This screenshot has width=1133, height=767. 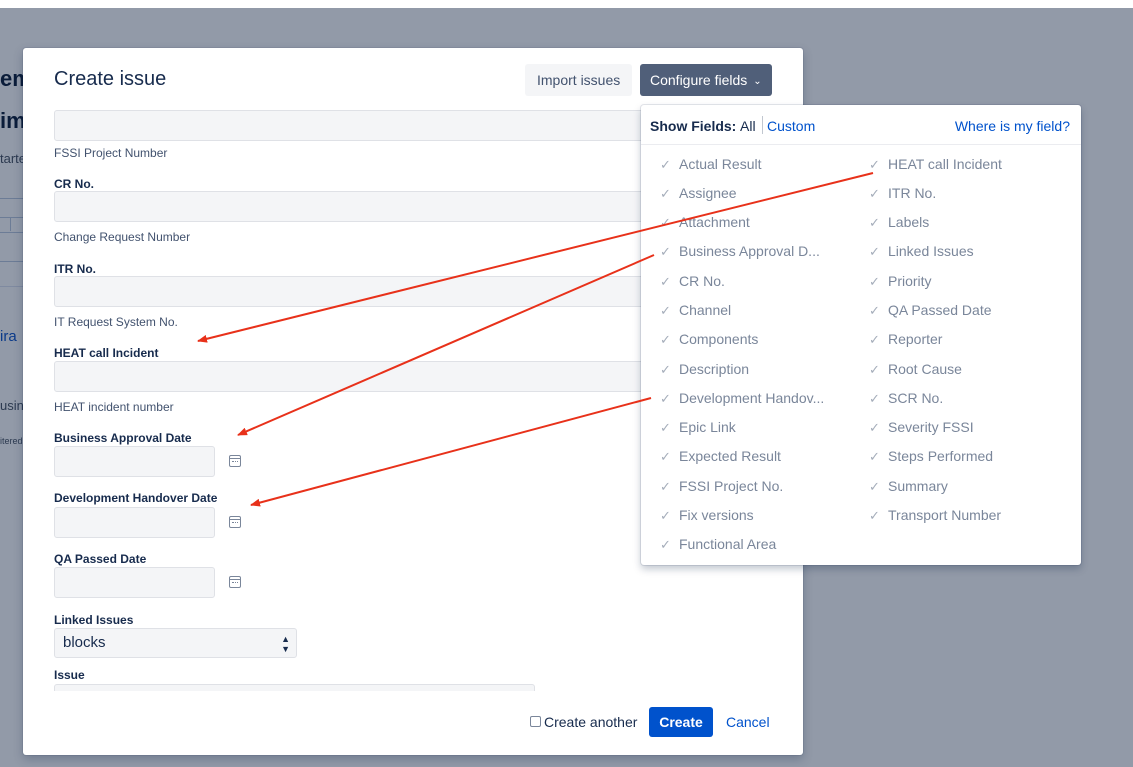 What do you see at coordinates (748, 722) in the screenshot?
I see `cancel-link: Cancel` at bounding box center [748, 722].